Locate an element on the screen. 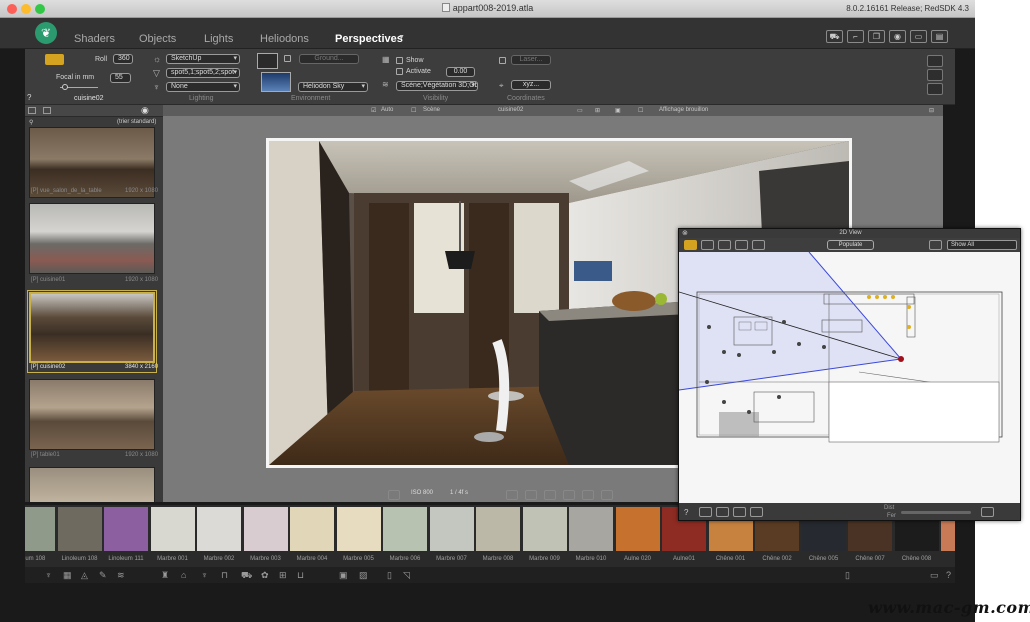  tool-image-icon: ▨ is located at coordinates (363, 575).